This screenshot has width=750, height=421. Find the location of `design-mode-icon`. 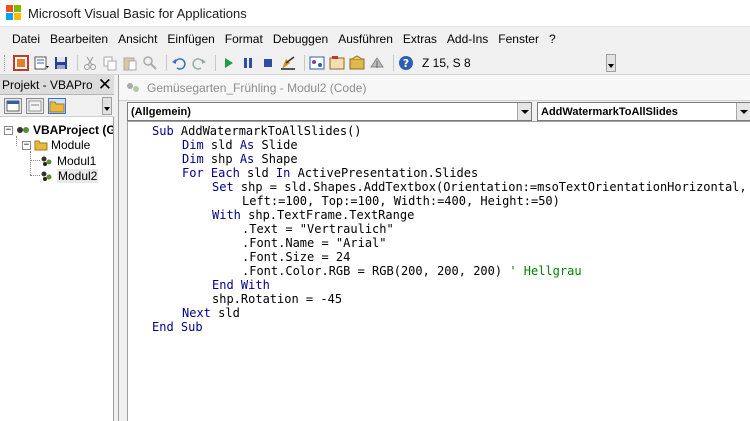

design-mode-icon is located at coordinates (288, 63).